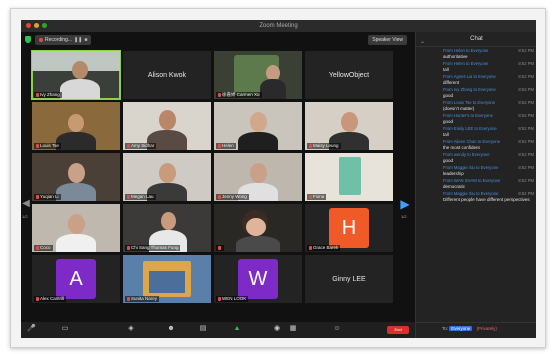 The height and width of the screenshot is (354, 555). I want to click on video-tile: YellowObject, so click(349, 75).